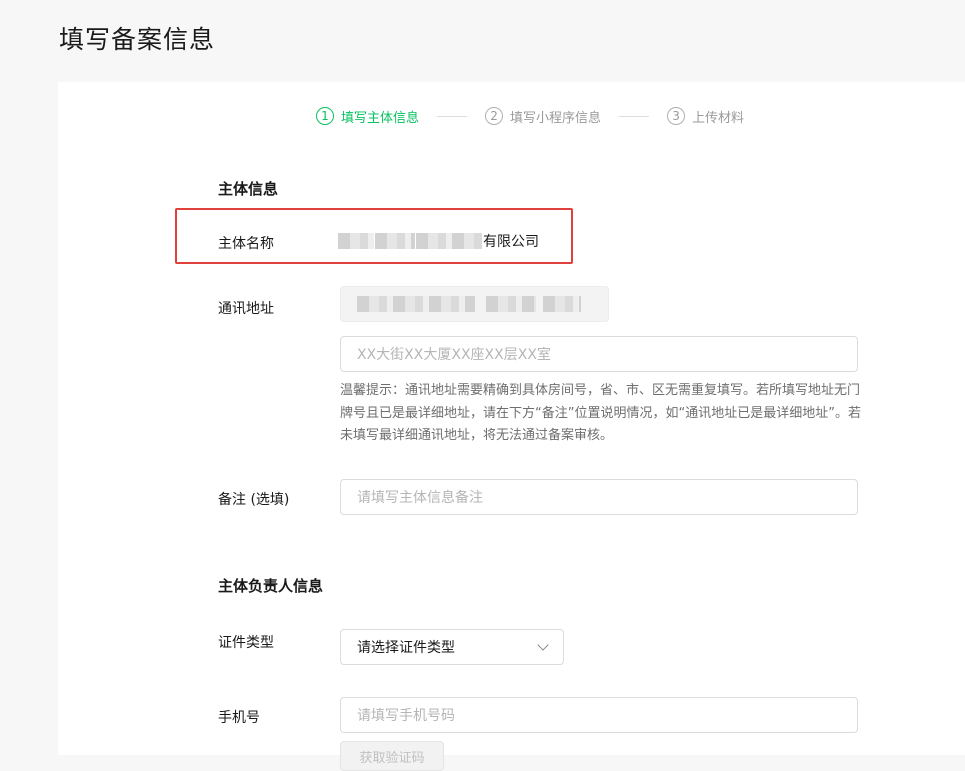  Describe the element at coordinates (246, 643) in the screenshot. I see `id-type-label: 证件类型` at that location.